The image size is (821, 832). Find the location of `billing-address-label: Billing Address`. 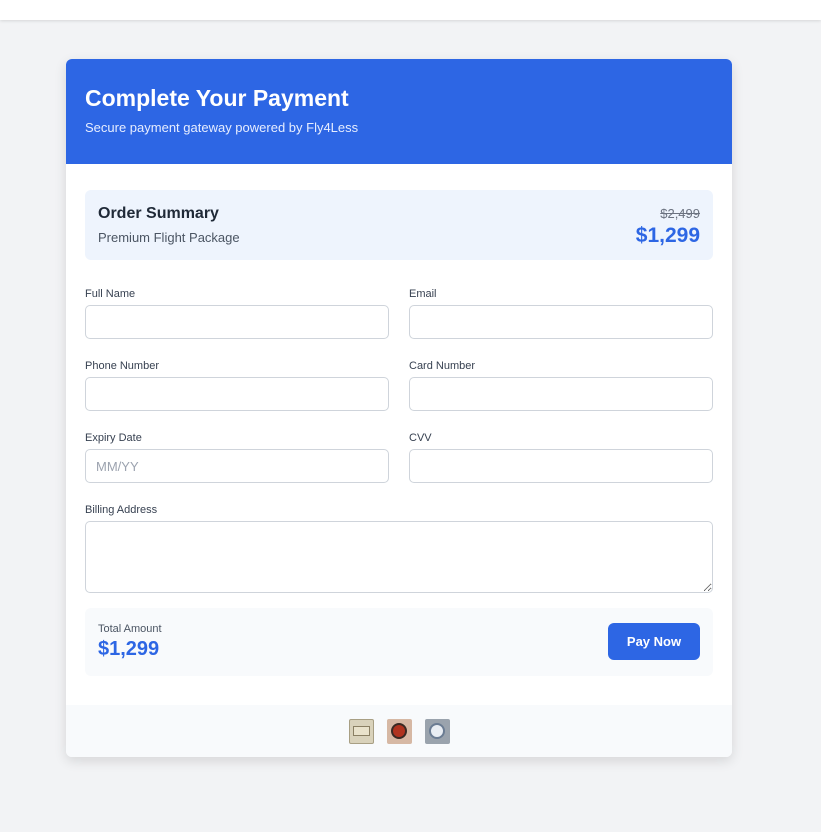

billing-address-label: Billing Address is located at coordinates (121, 510).